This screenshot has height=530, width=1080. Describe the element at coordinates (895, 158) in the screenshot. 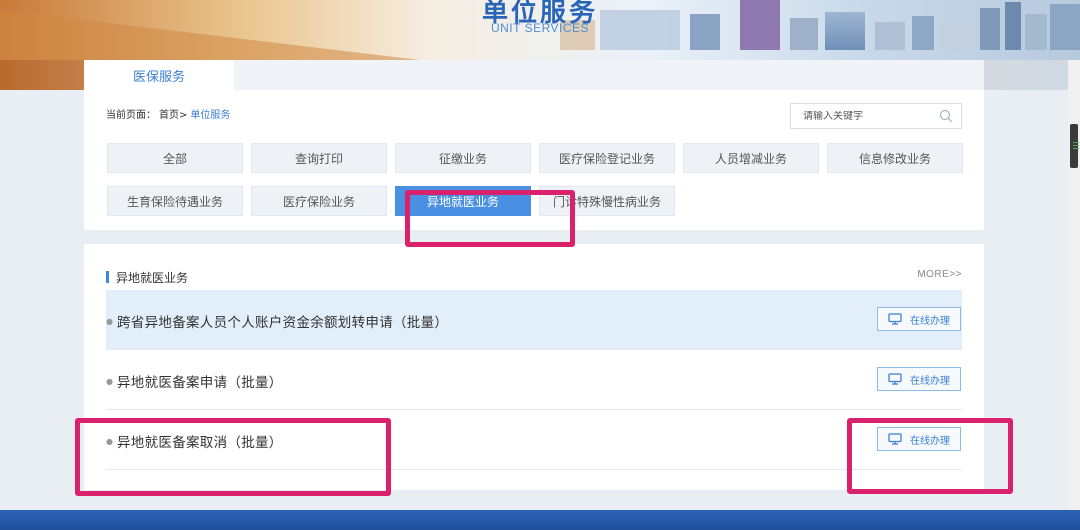

I see `category-info-modify: 信息修改业务` at that location.